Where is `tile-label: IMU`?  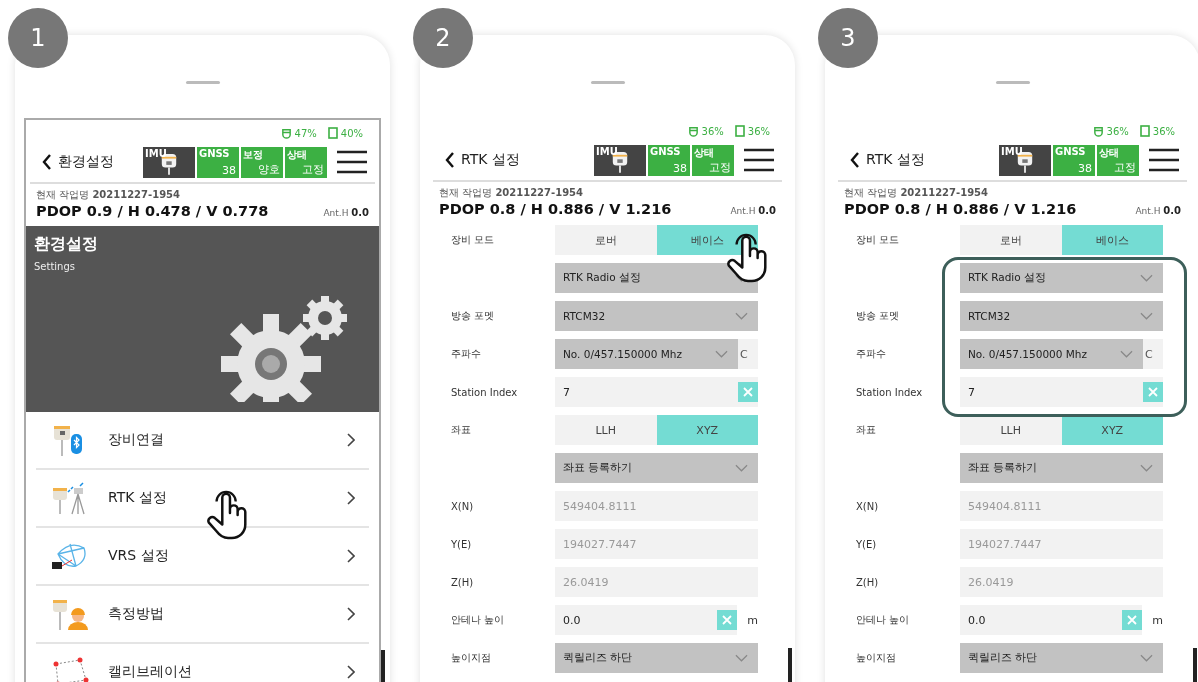
tile-label: IMU is located at coordinates (607, 151).